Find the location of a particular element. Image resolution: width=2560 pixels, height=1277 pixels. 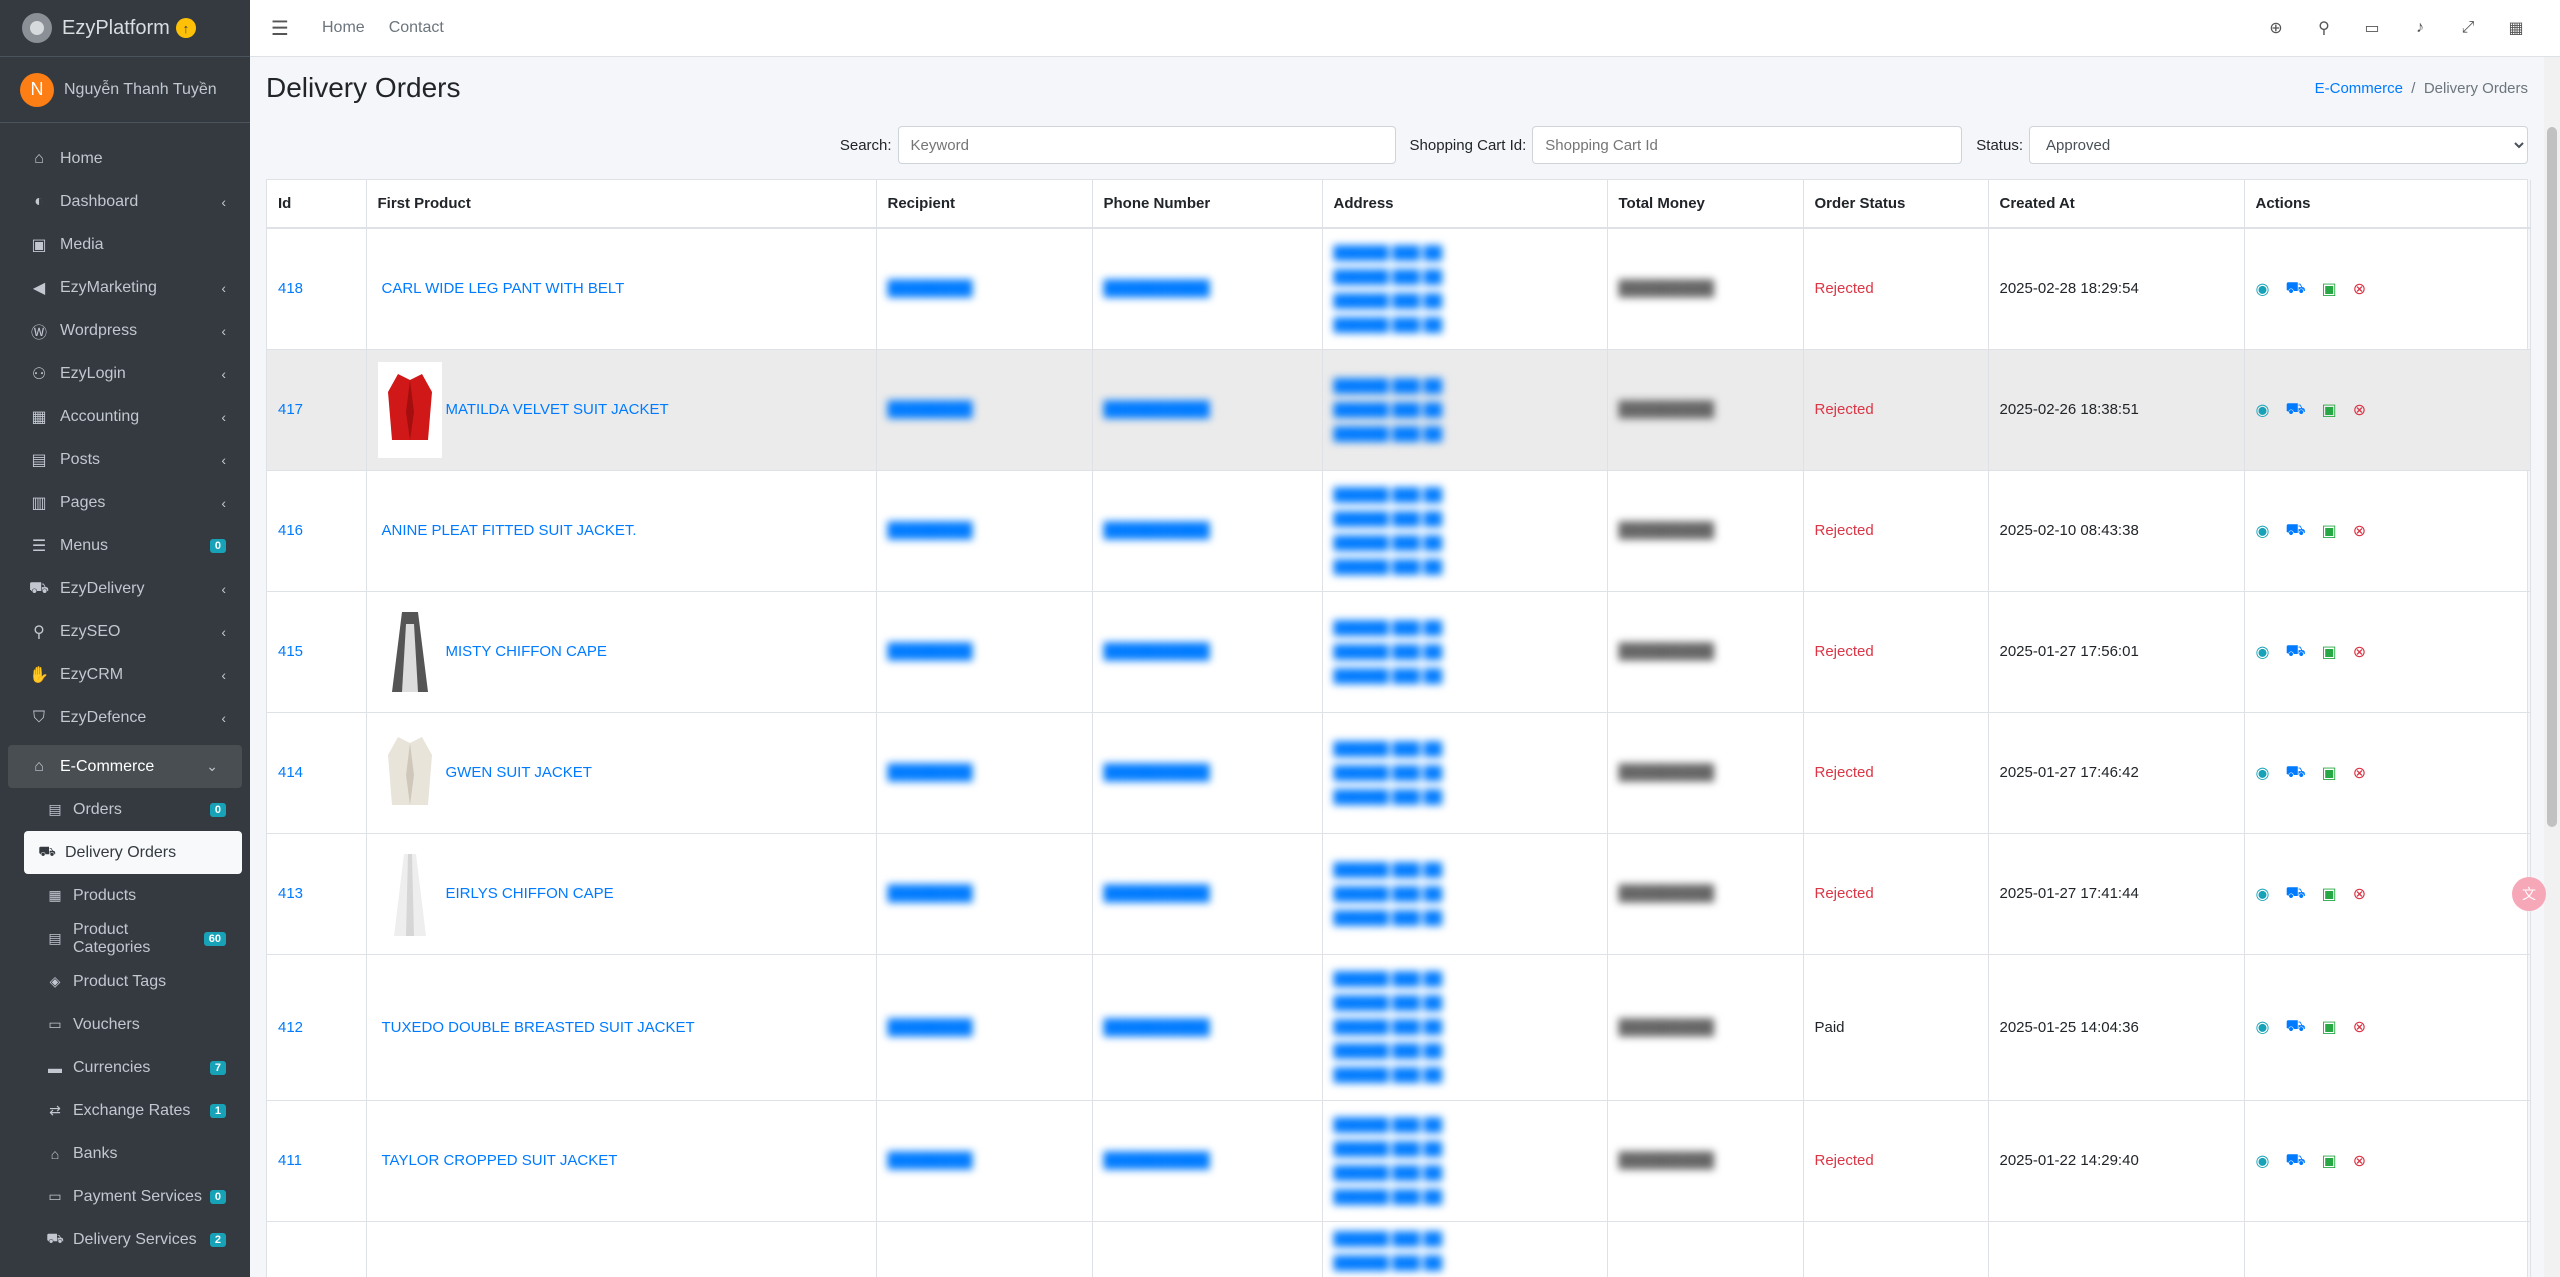

product-link: MATILDA VELVET SUIT JACKET is located at coordinates (557, 409).